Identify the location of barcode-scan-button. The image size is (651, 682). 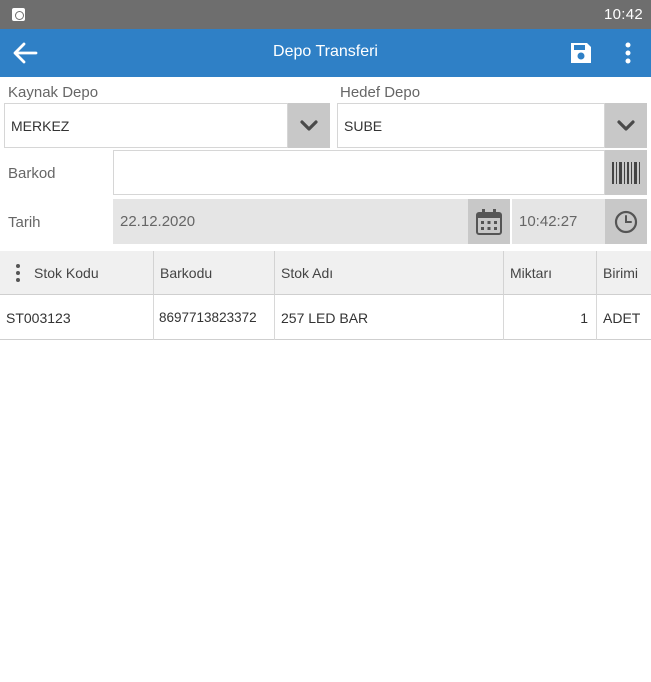
(626, 172).